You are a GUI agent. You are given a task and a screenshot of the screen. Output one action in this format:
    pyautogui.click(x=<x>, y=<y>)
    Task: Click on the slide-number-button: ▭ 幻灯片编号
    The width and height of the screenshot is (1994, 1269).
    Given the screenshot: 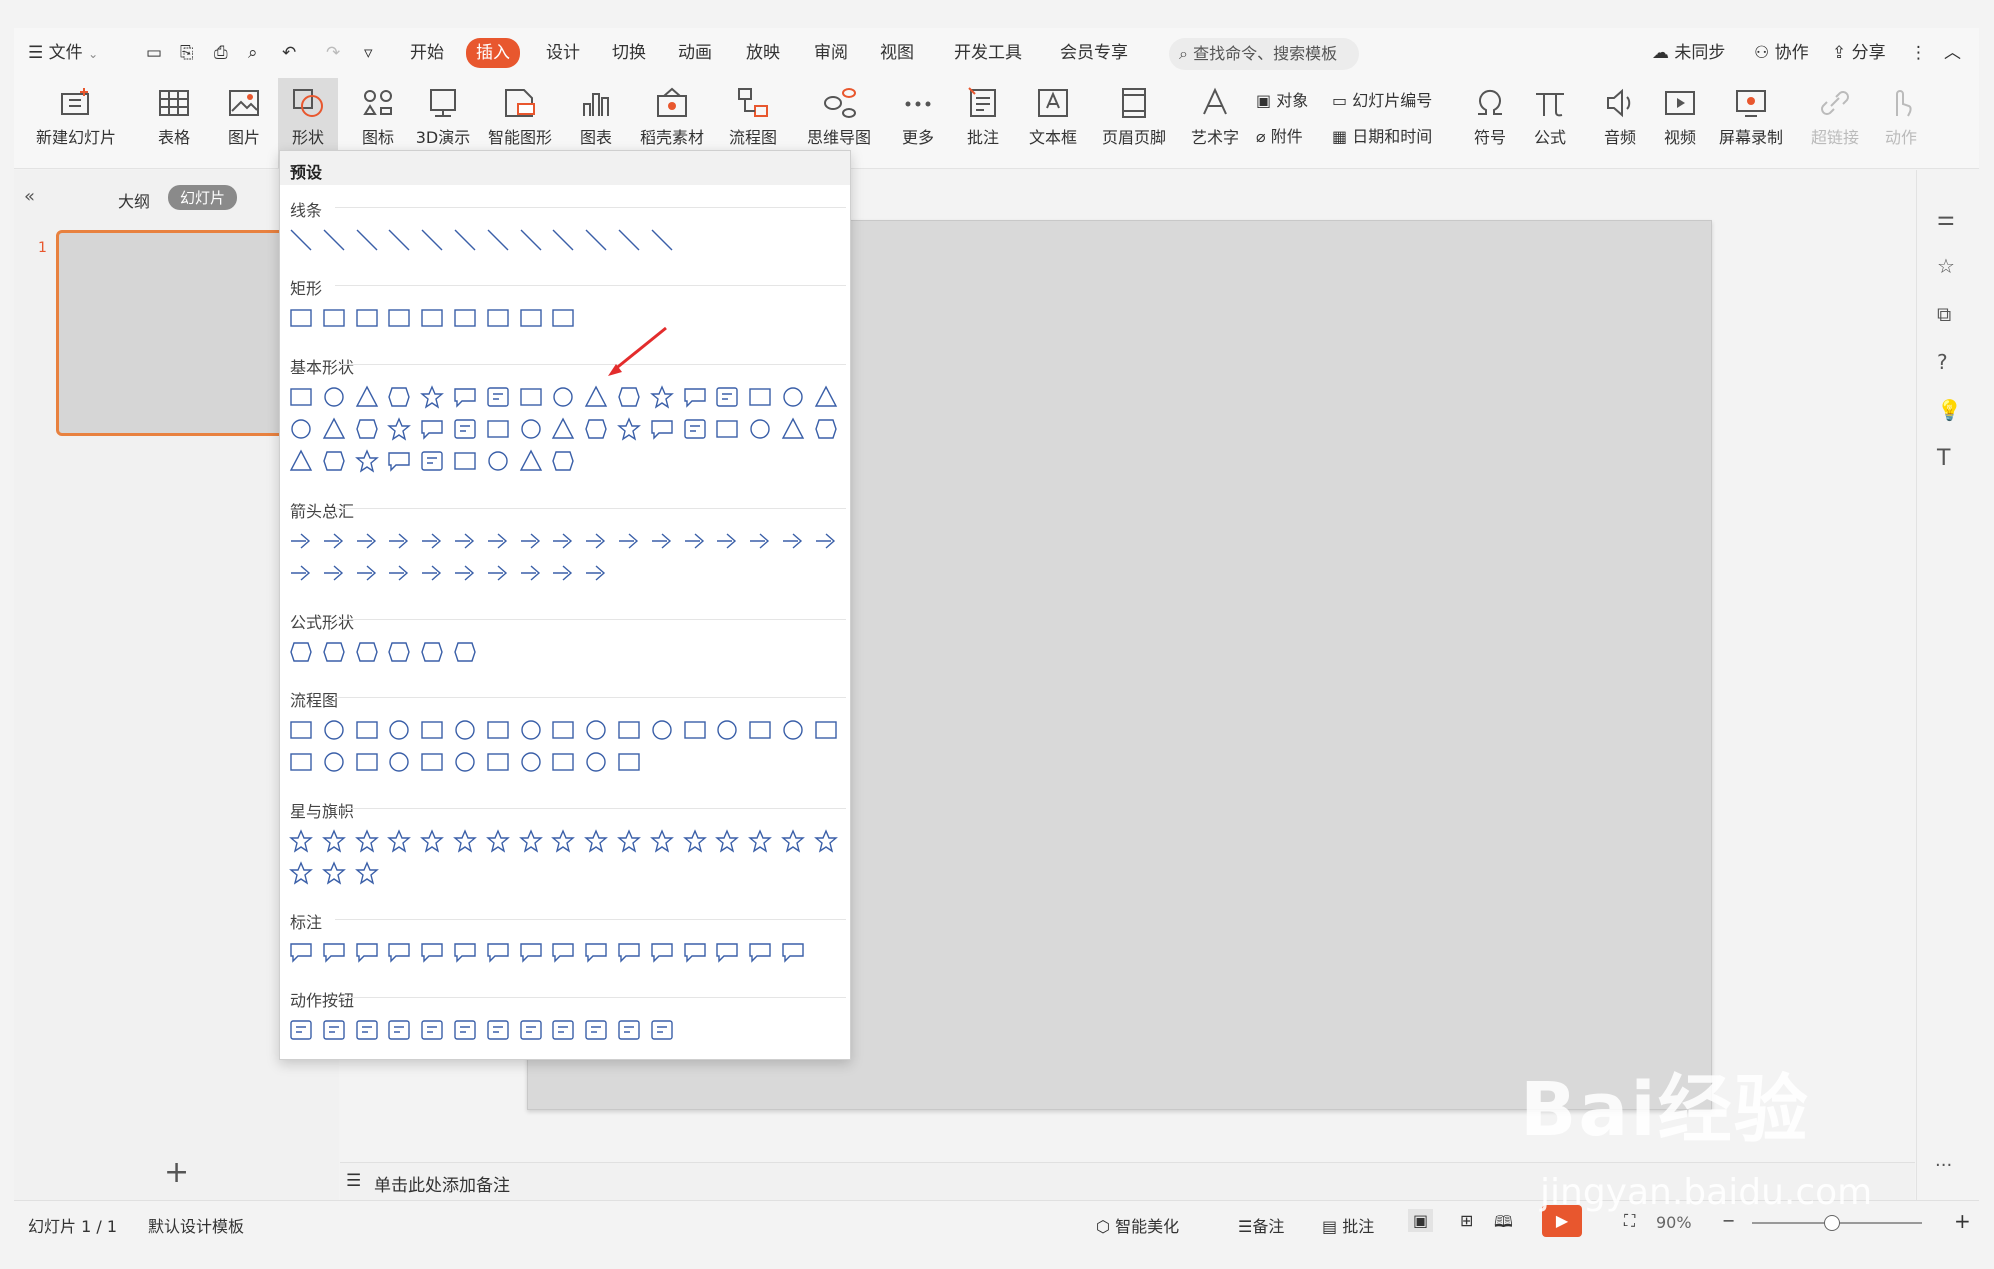 What is the action you would take?
    pyautogui.click(x=1382, y=101)
    